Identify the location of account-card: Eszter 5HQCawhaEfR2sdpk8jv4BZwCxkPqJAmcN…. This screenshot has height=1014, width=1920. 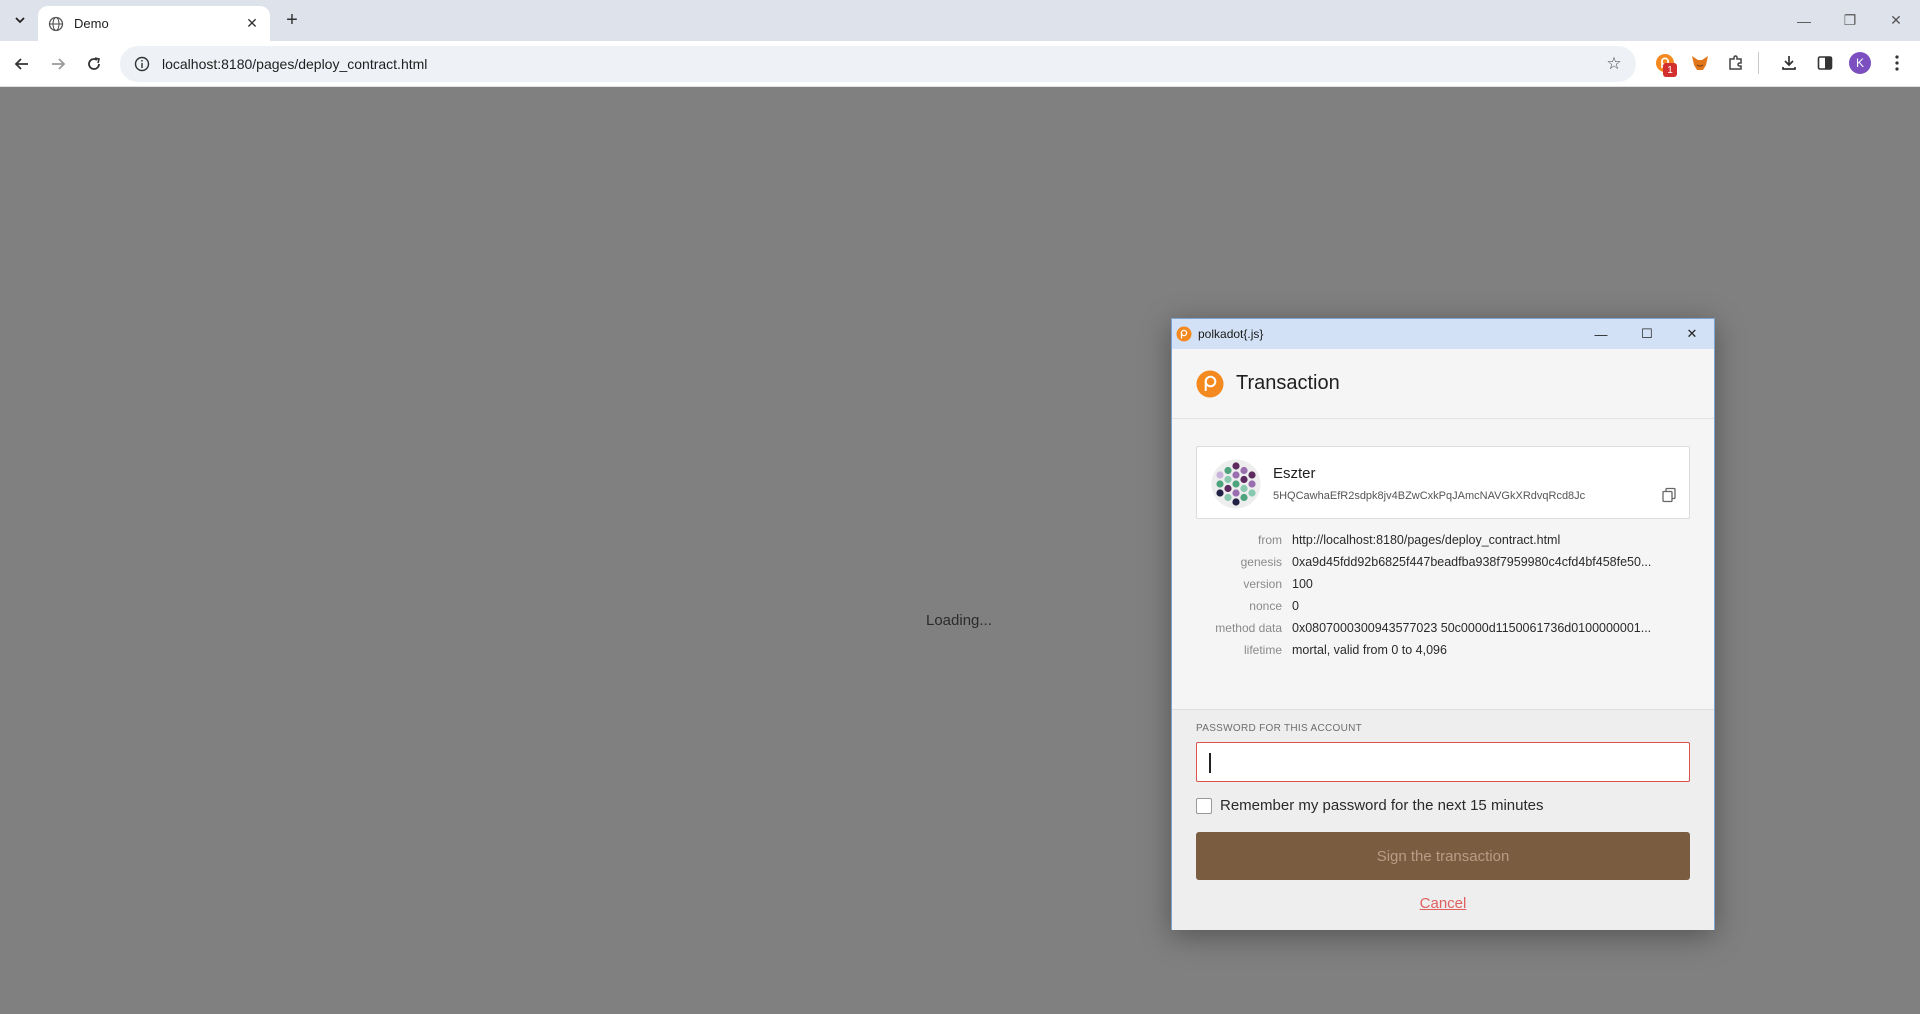
(1443, 482).